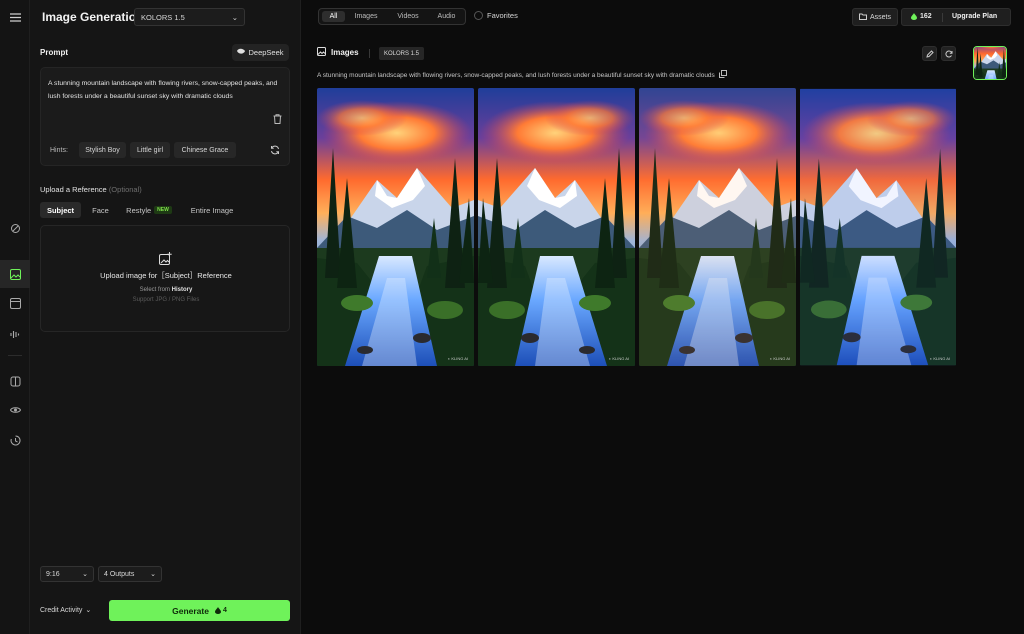 The image size is (1024, 634). Describe the element at coordinates (241, 52) in the screenshot. I see `deepseek-icon` at that location.